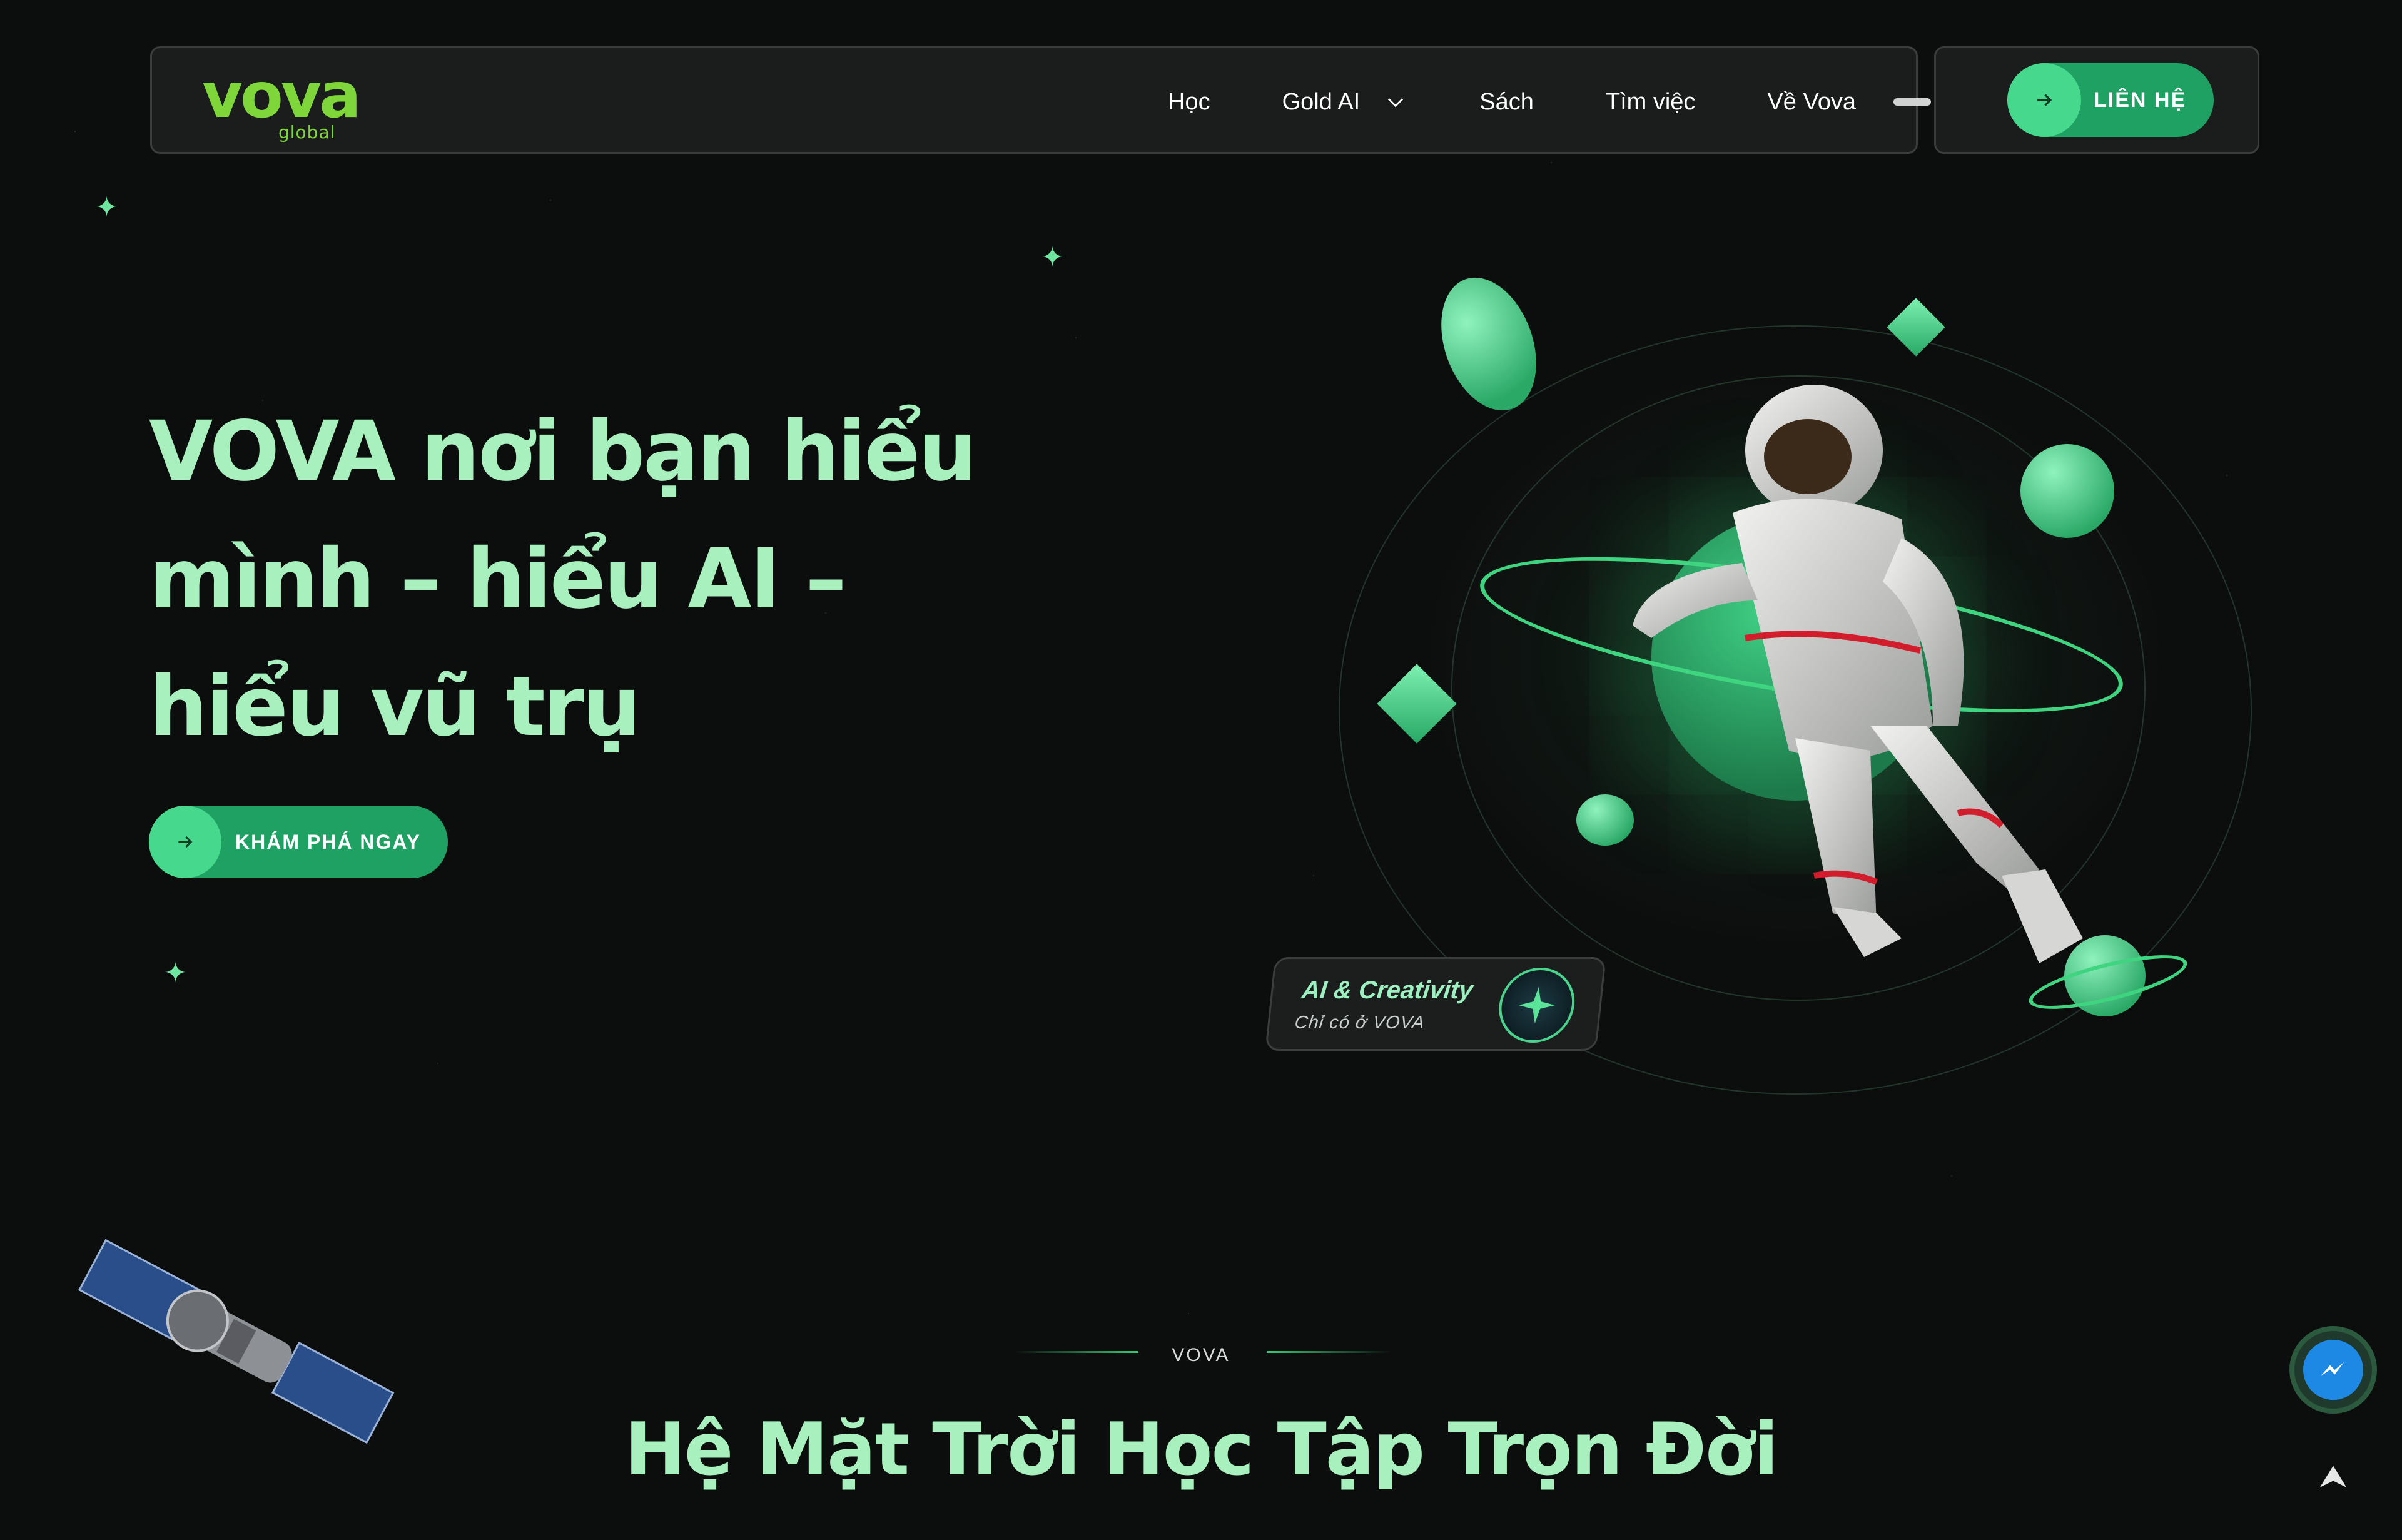 The height and width of the screenshot is (1540, 2402). I want to click on nav-item-hoc: Học, so click(1189, 102).